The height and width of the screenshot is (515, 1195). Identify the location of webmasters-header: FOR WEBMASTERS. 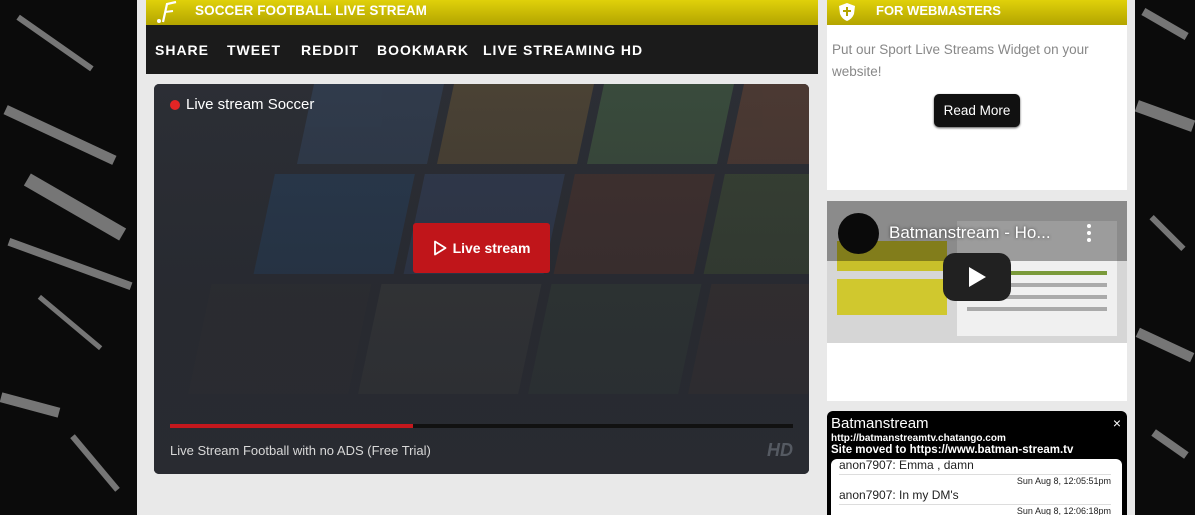
(977, 12).